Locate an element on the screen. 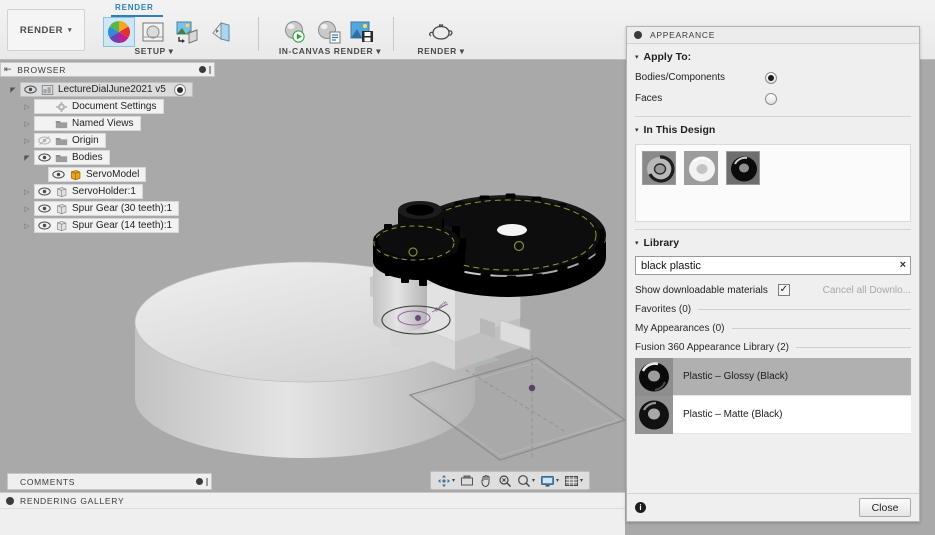 This screenshot has width=935, height=535. body-icon is located at coordinates (61, 192).